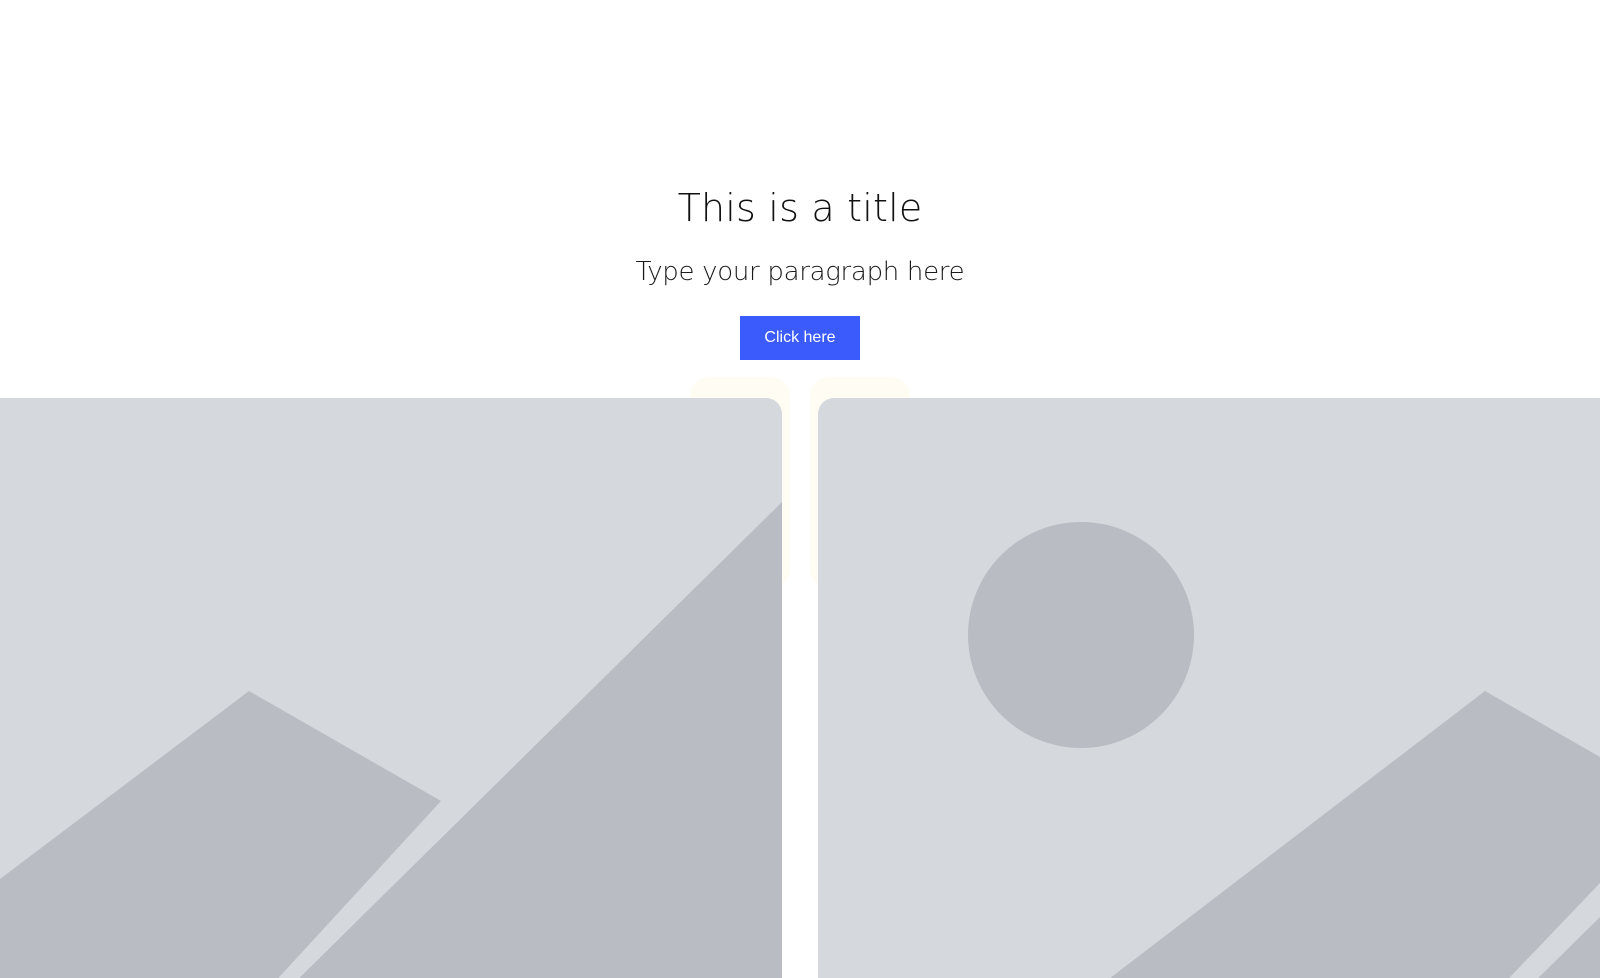  I want to click on page-title: This is a title, so click(800, 208).